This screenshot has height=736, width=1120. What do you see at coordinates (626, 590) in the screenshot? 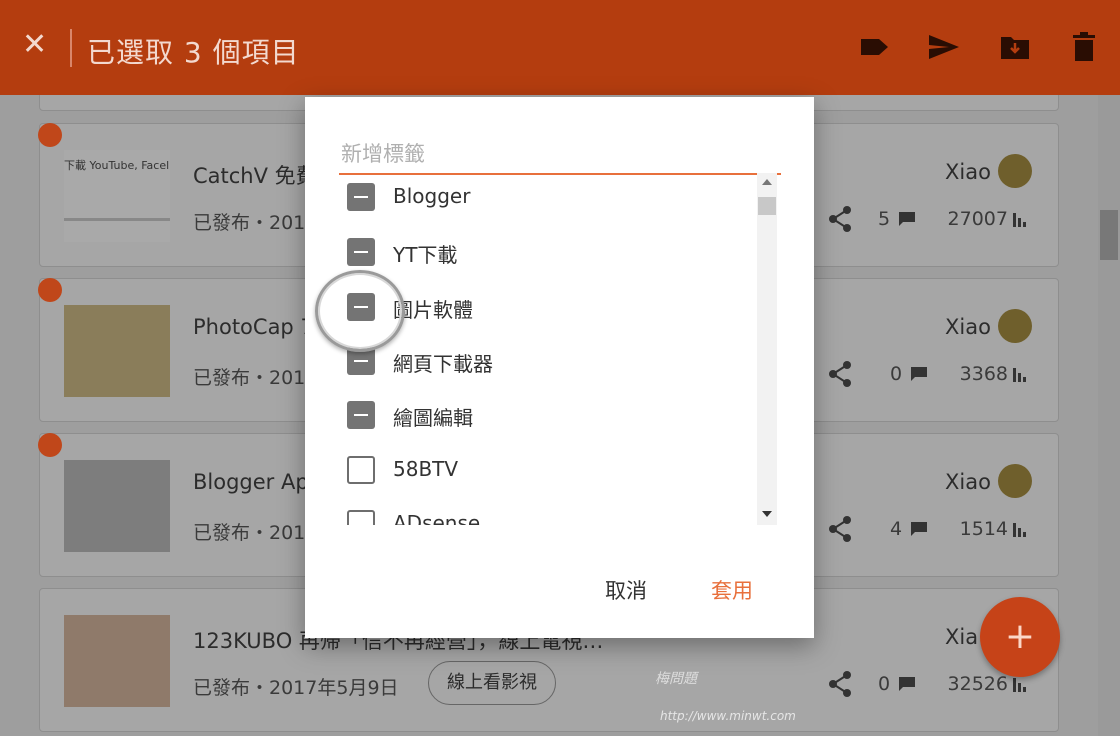
I see `cancel-button: 取消` at bounding box center [626, 590].